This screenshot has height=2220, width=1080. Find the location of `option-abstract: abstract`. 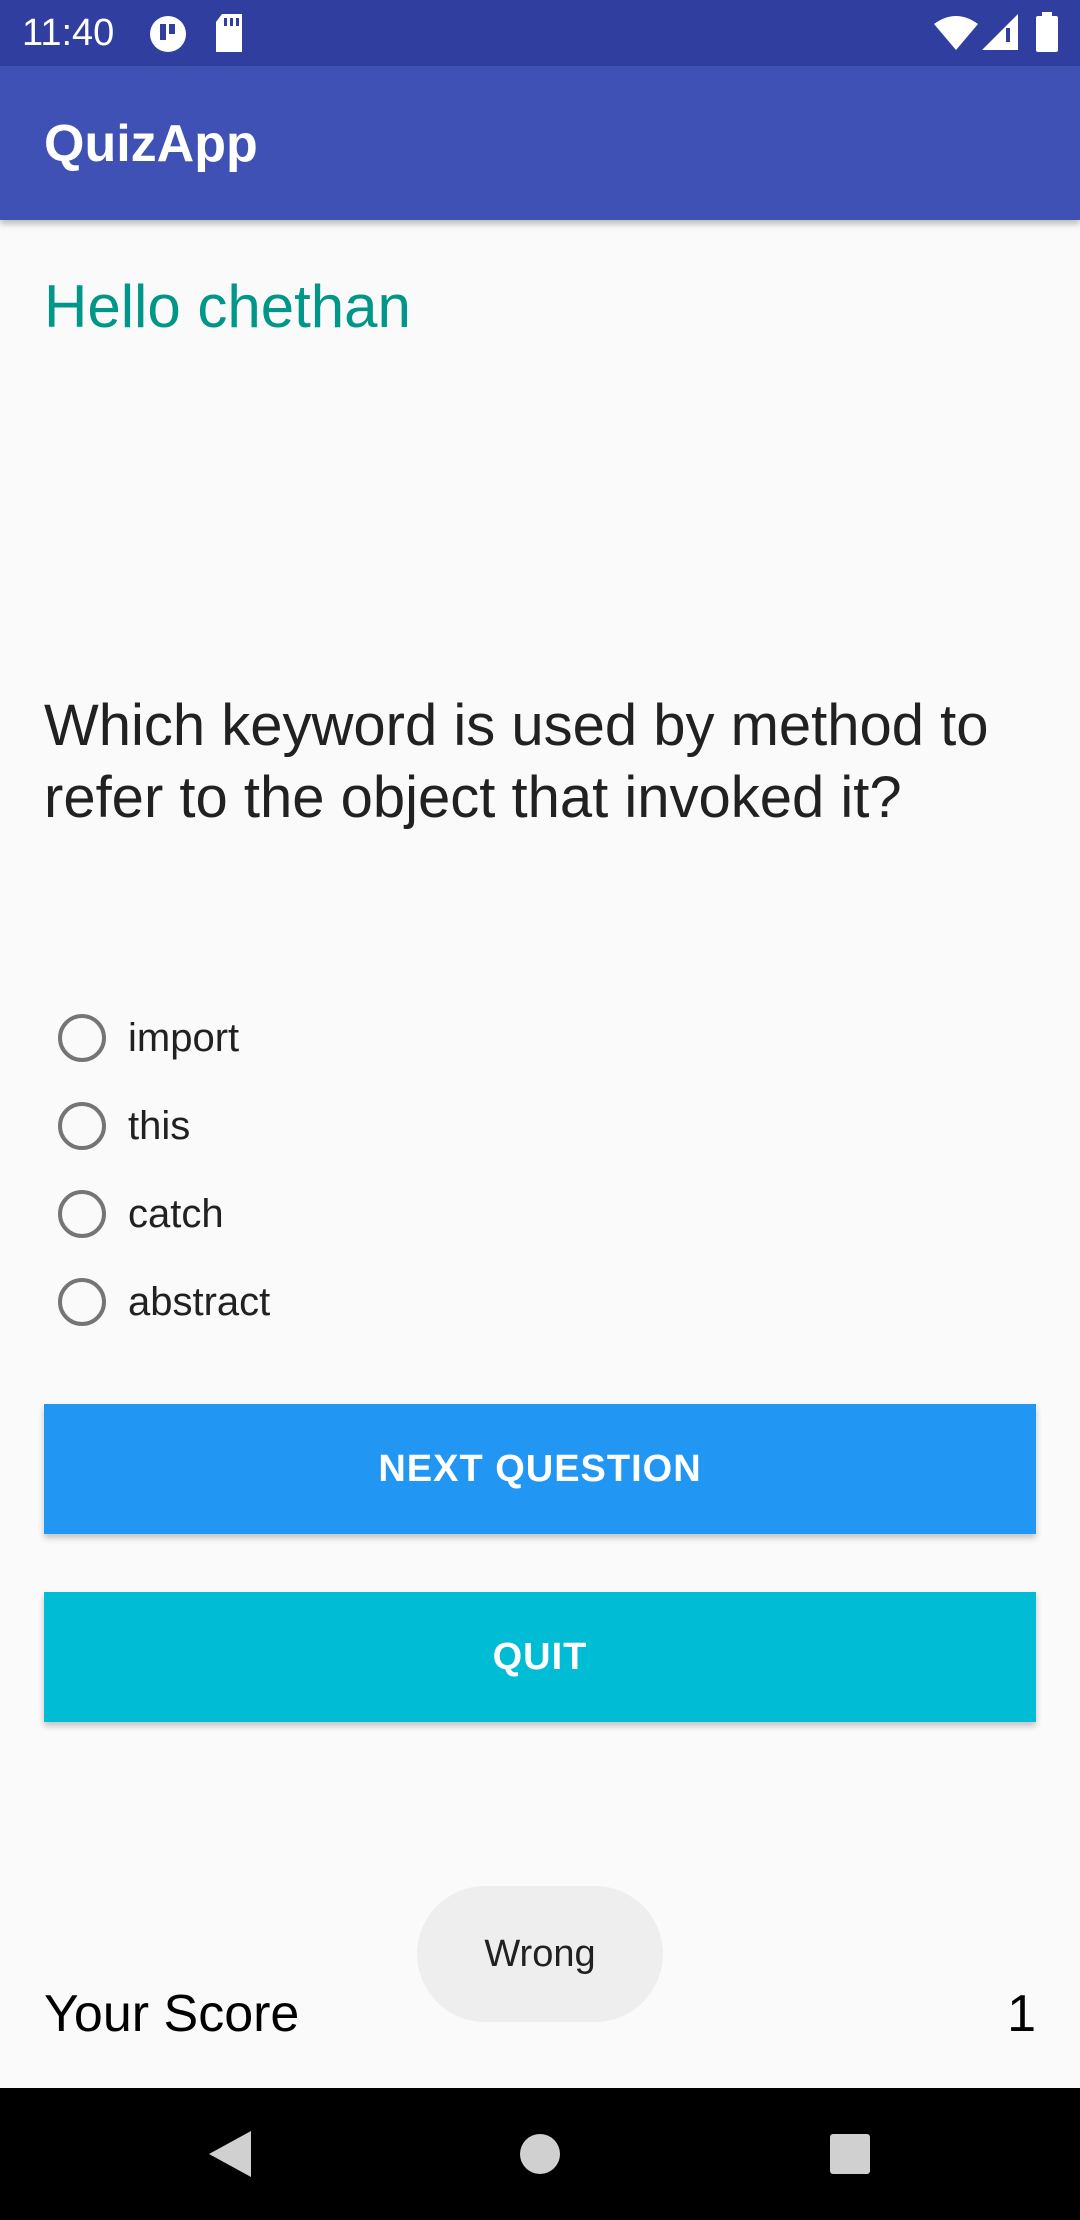

option-abstract: abstract is located at coordinates (164, 1302).